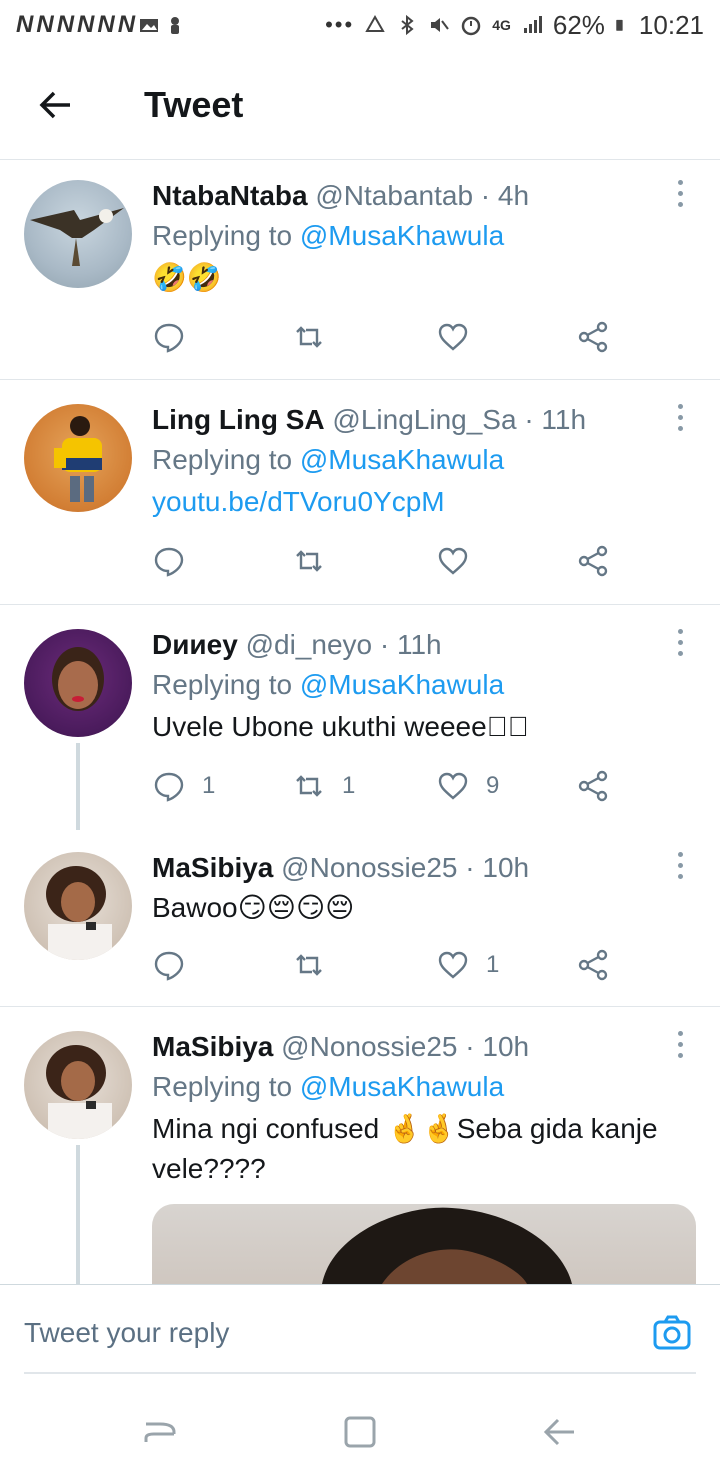 This screenshot has width=720, height=1480. Describe the element at coordinates (323, 786) in the screenshot. I see `retweet-button: 1` at that location.